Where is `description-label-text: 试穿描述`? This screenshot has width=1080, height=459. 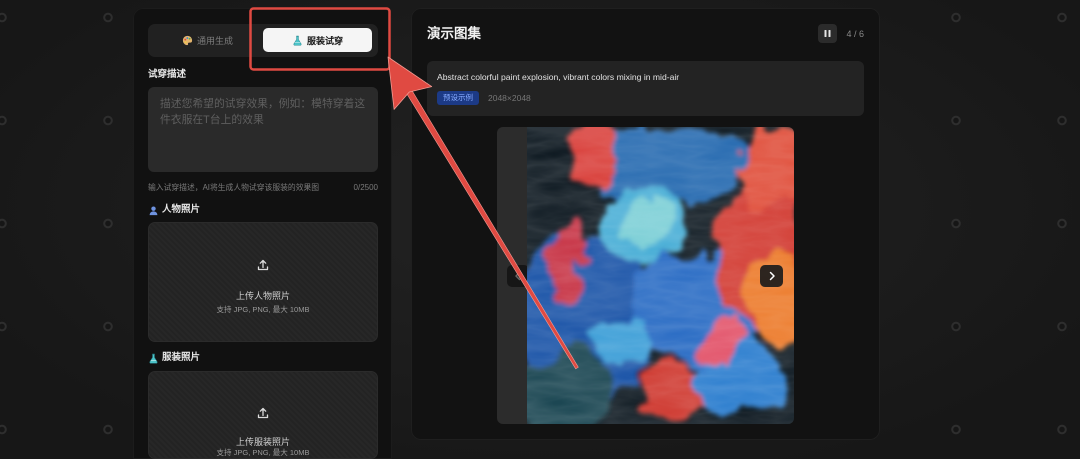
description-label-text: 试穿描述 is located at coordinates (167, 74).